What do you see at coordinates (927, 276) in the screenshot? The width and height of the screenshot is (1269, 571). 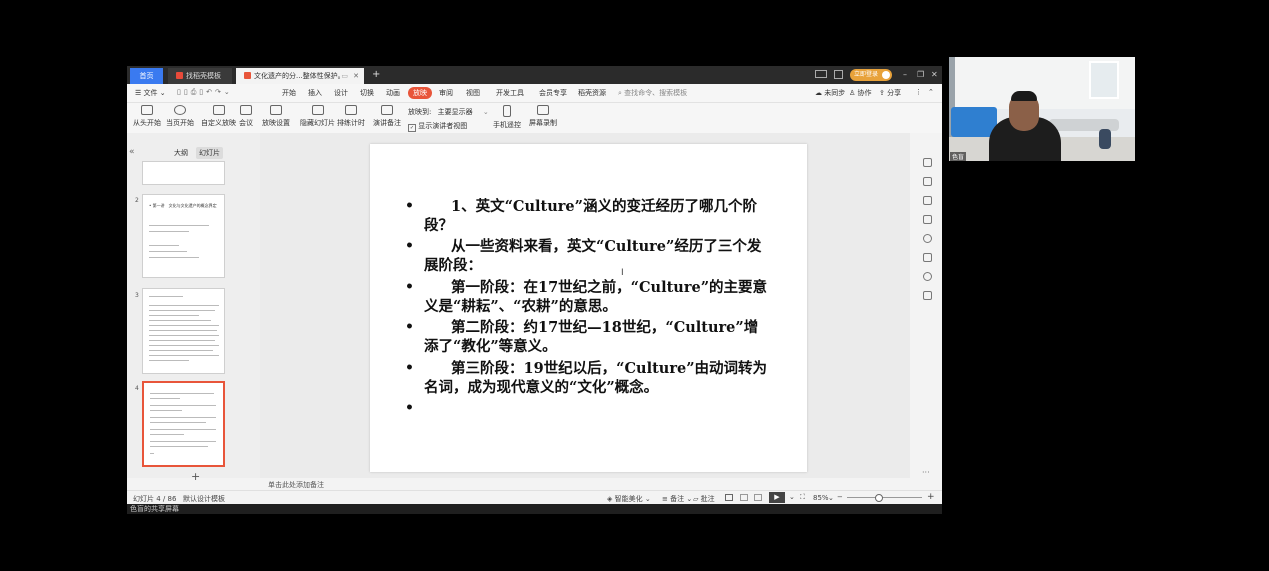 I see `location-icon` at bounding box center [927, 276].